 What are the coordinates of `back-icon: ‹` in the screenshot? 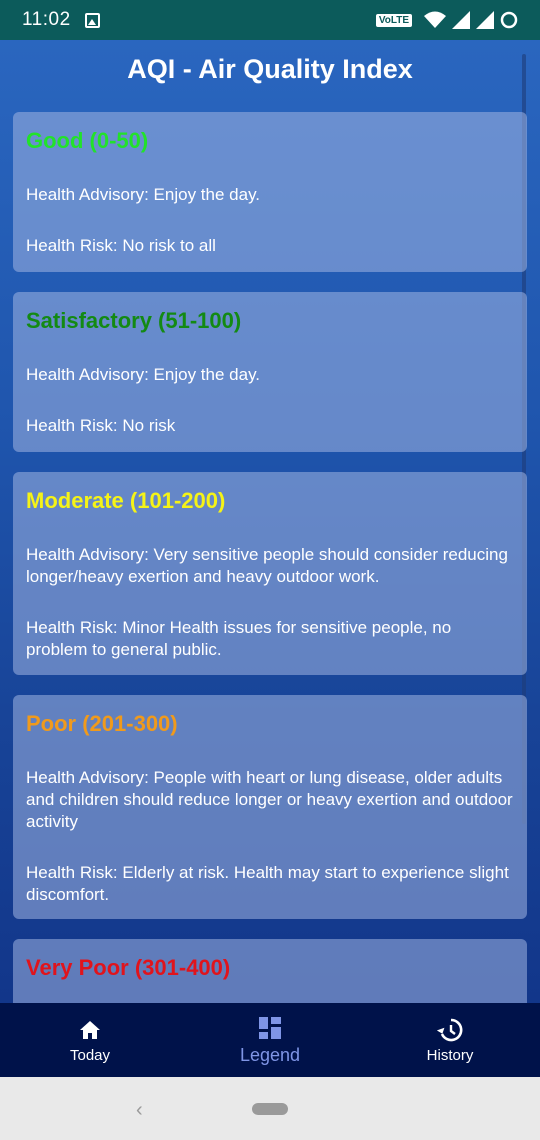 It's located at (139, 1110).